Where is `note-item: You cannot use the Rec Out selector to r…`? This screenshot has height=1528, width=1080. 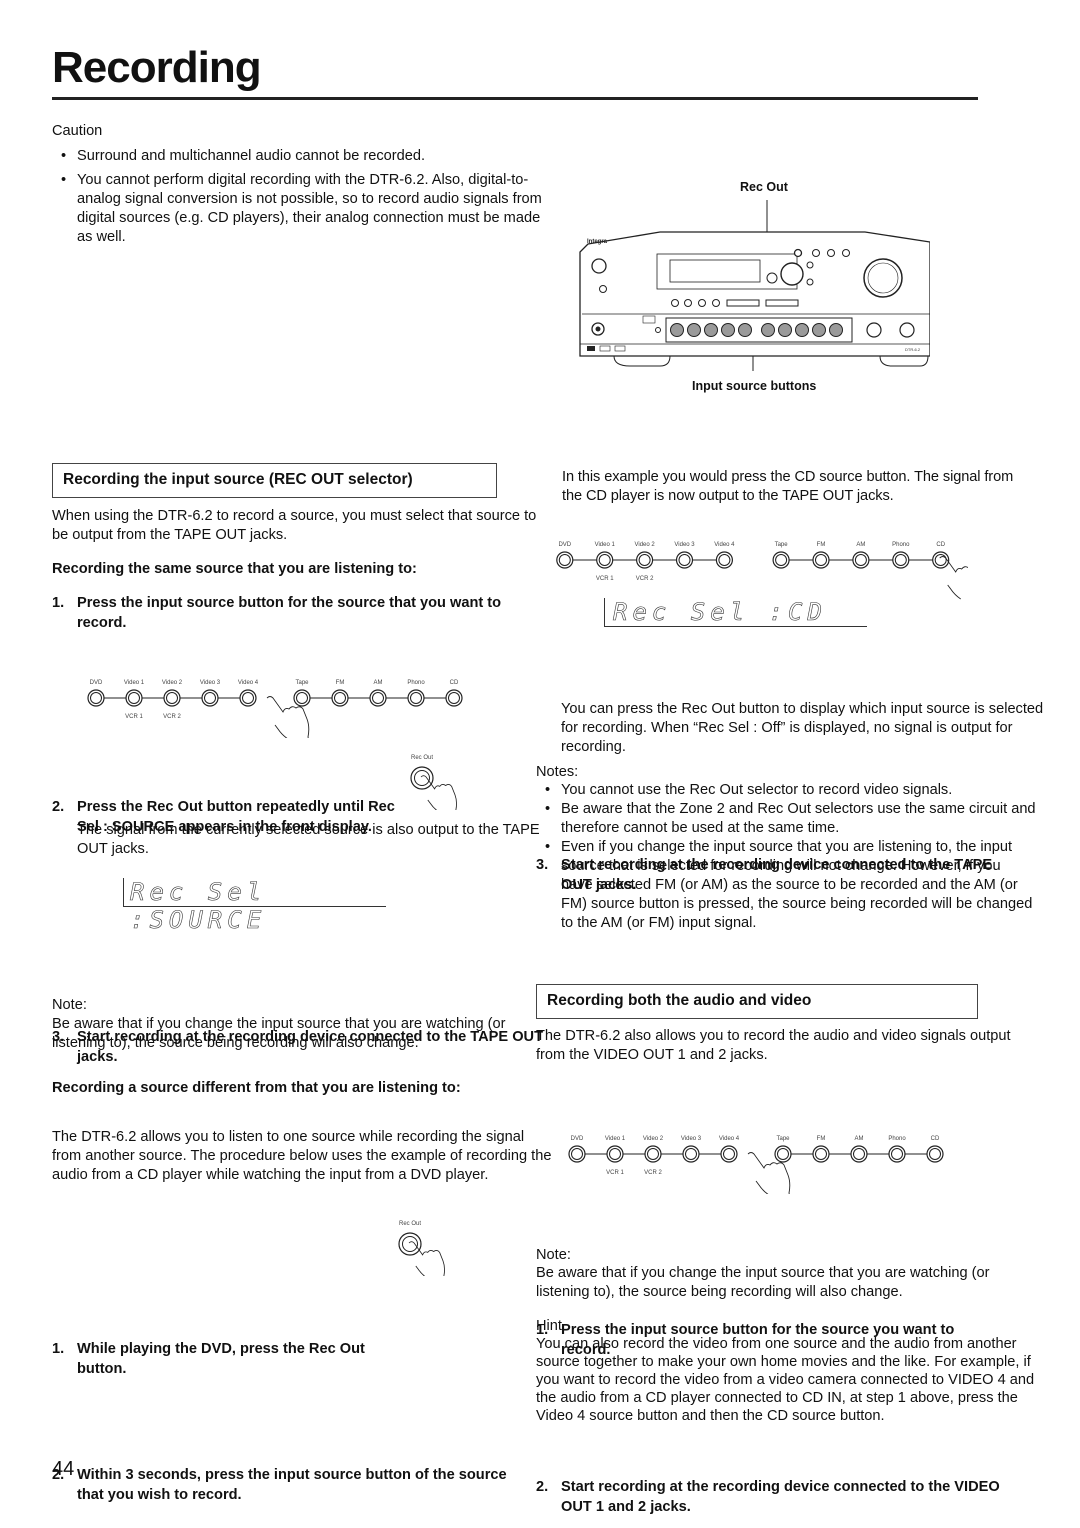 note-item: You cannot use the Rec Out selector to r… is located at coordinates (786, 790).